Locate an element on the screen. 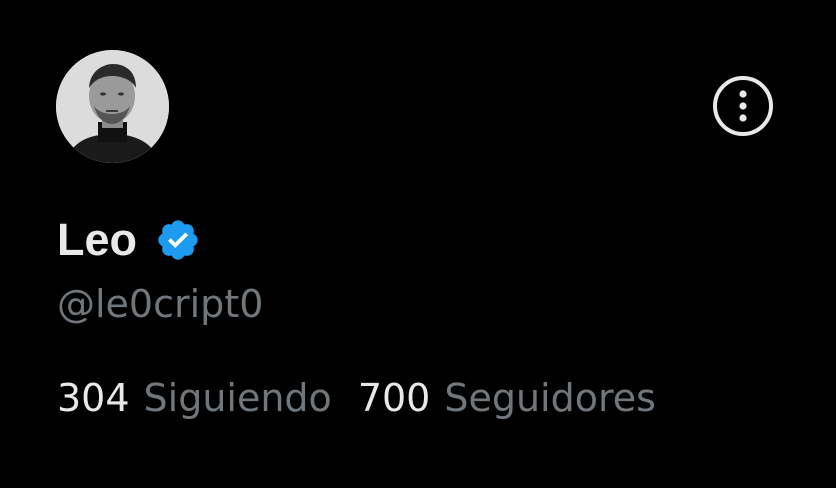  followers-stat: 700 Seguidores is located at coordinates (507, 398).